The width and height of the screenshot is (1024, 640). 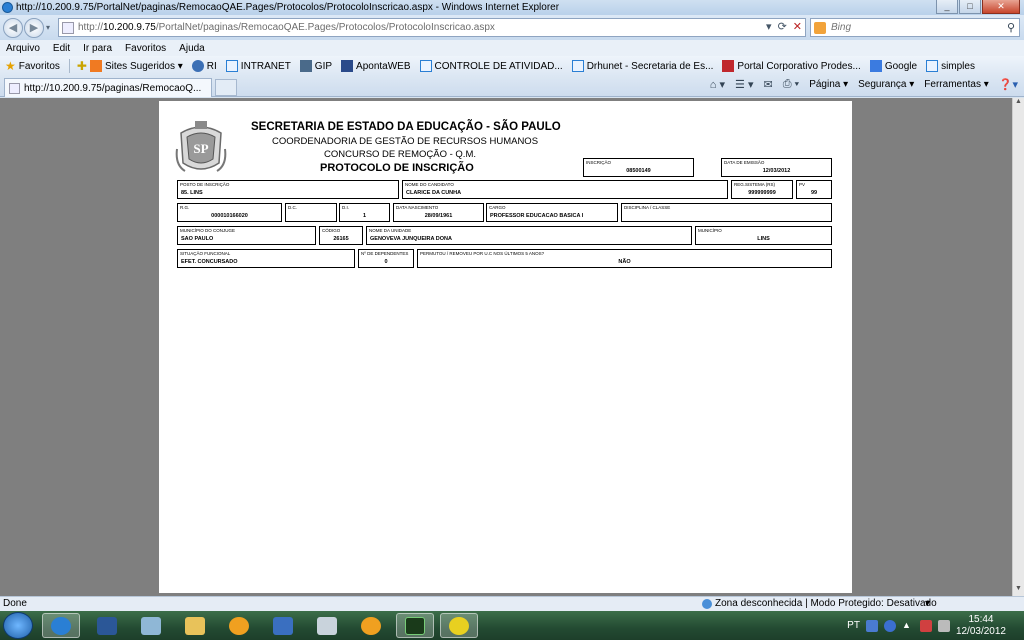 I want to click on favorites-button: ★ Favoritos, so click(x=32, y=66).